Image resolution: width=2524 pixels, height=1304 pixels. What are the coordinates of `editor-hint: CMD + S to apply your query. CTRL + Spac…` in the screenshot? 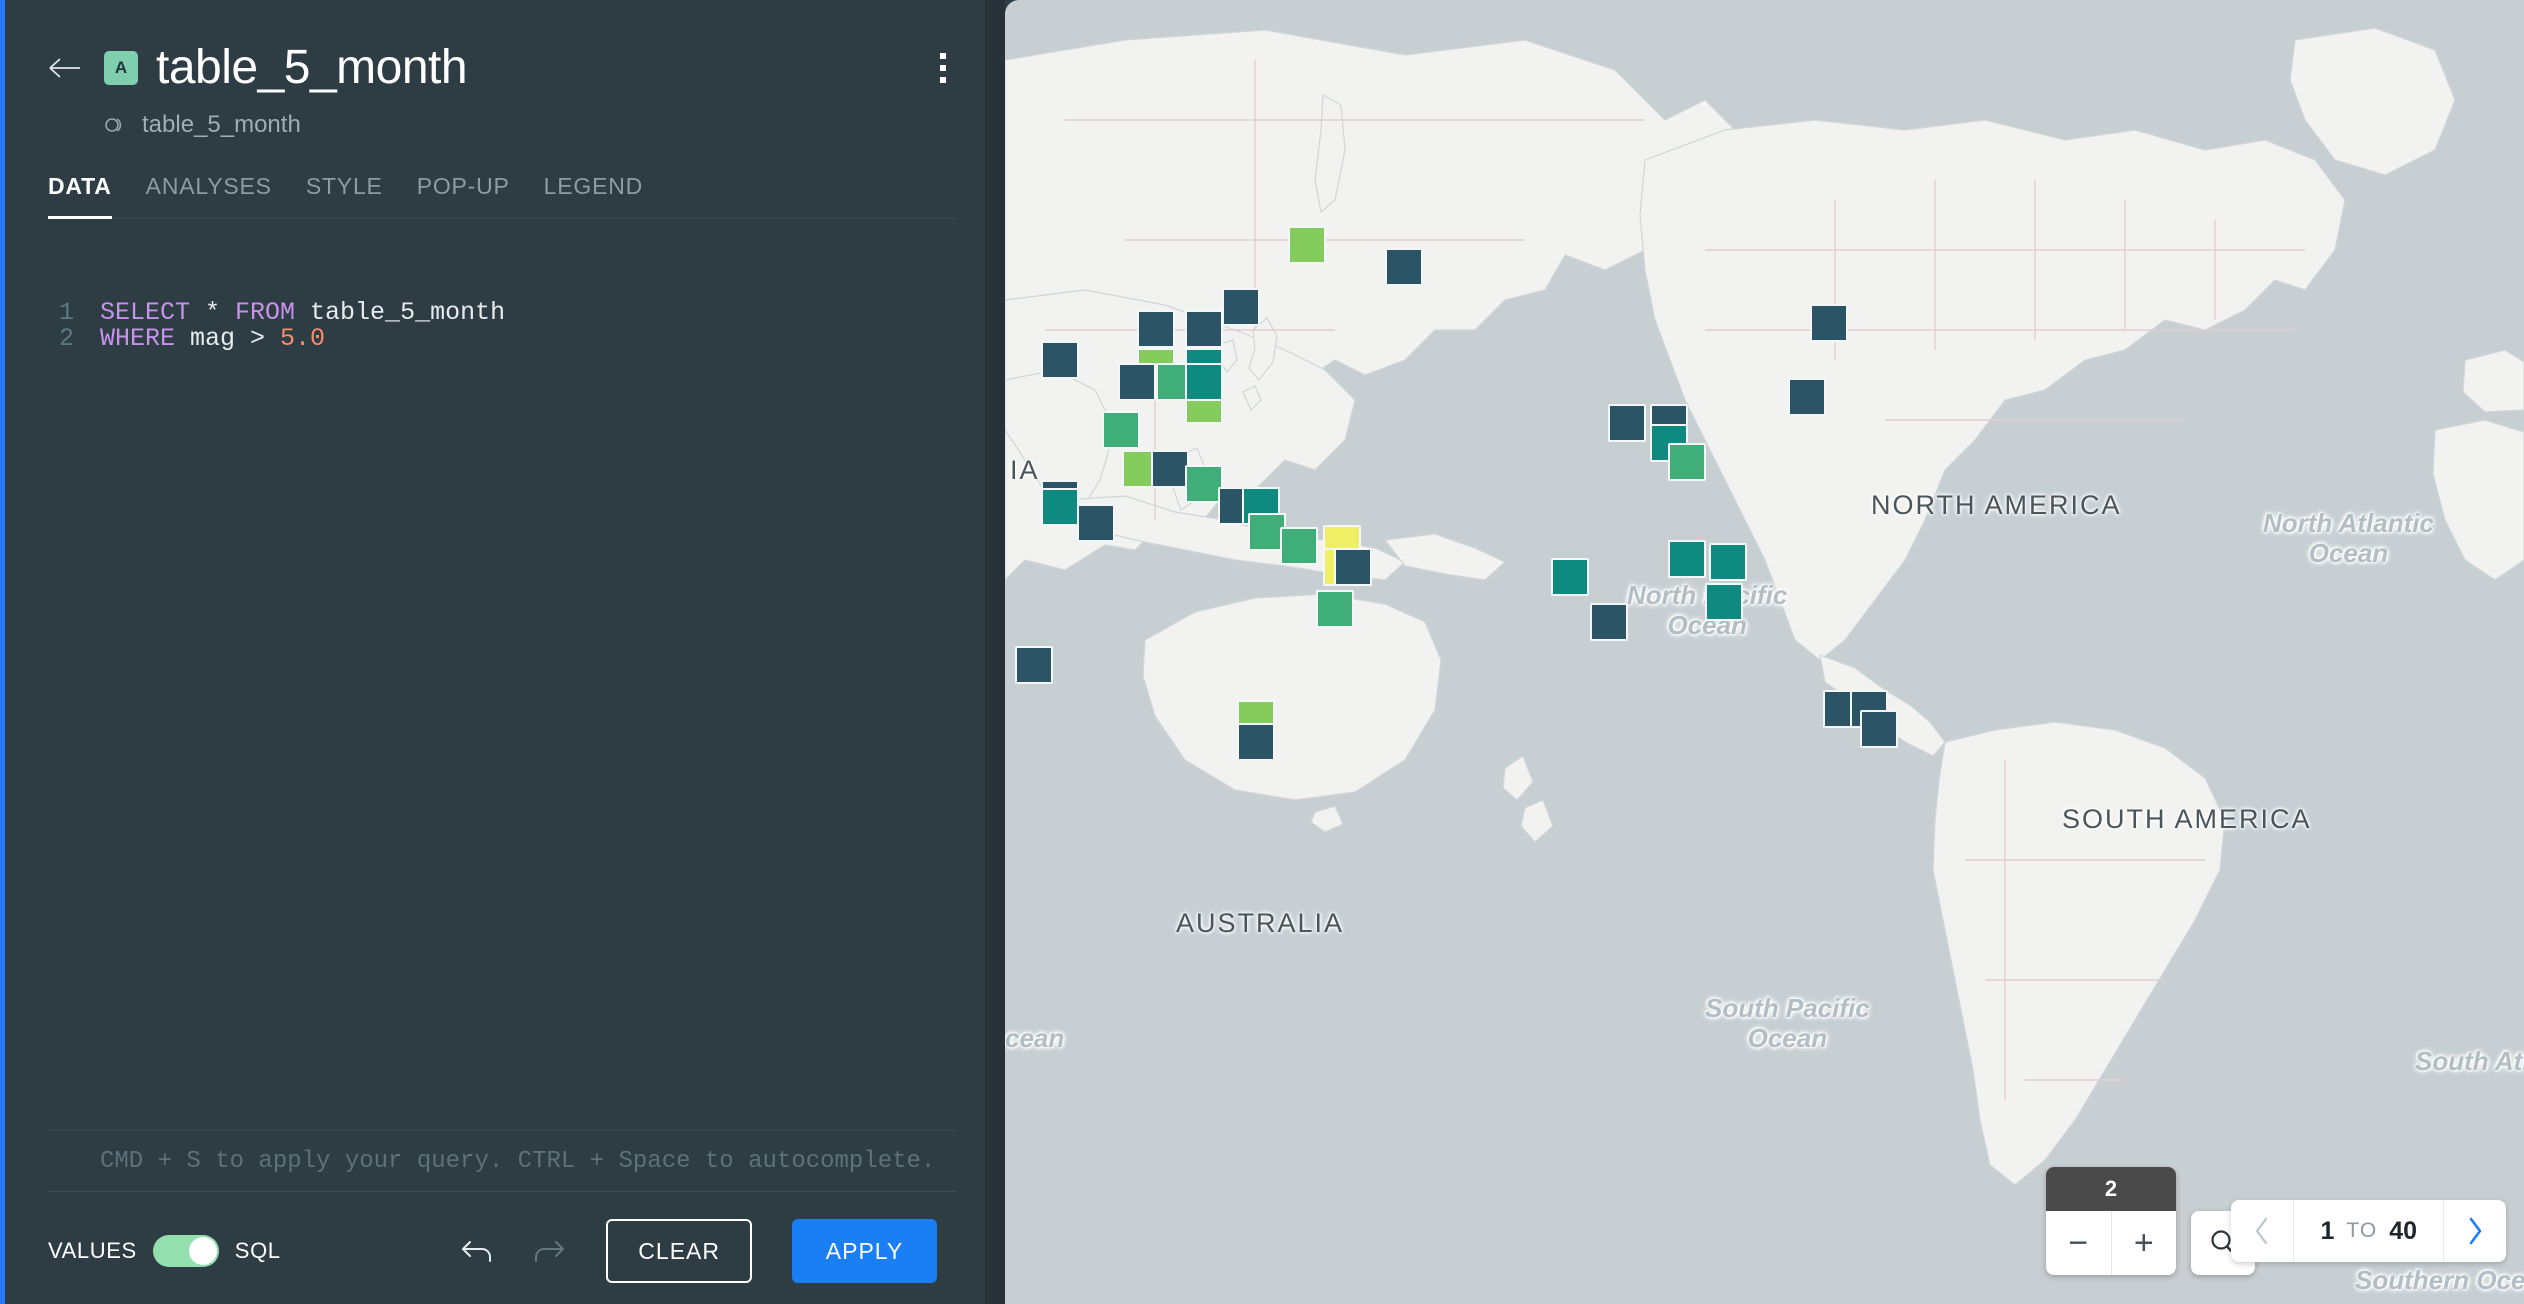 It's located at (502, 1161).